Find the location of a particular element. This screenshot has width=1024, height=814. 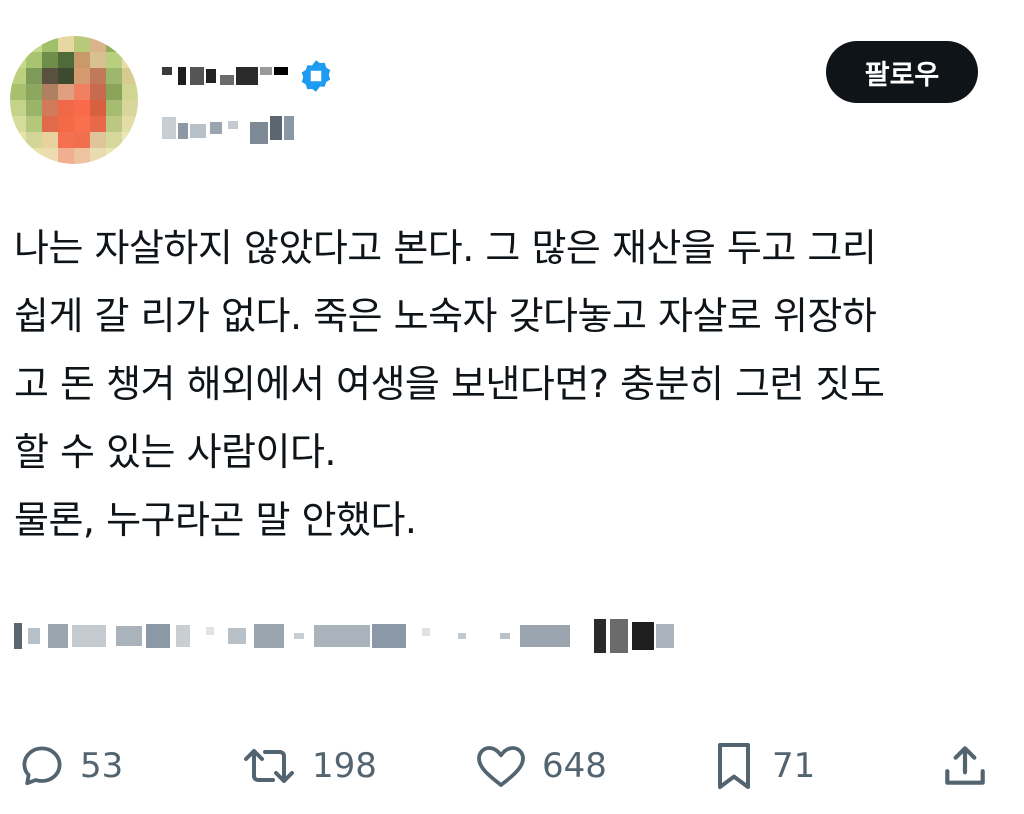

repost-icon is located at coordinates (269, 766).